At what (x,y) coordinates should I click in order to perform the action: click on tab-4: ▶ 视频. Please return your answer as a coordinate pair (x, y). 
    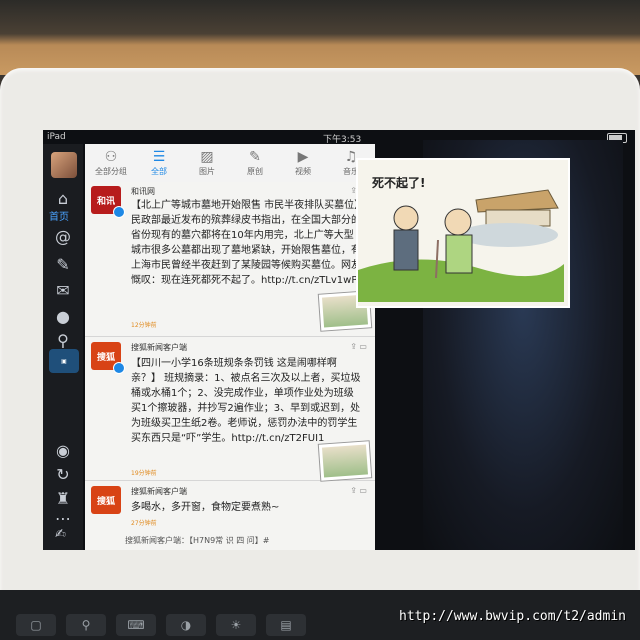
    Looking at the image, I should click on (303, 162).